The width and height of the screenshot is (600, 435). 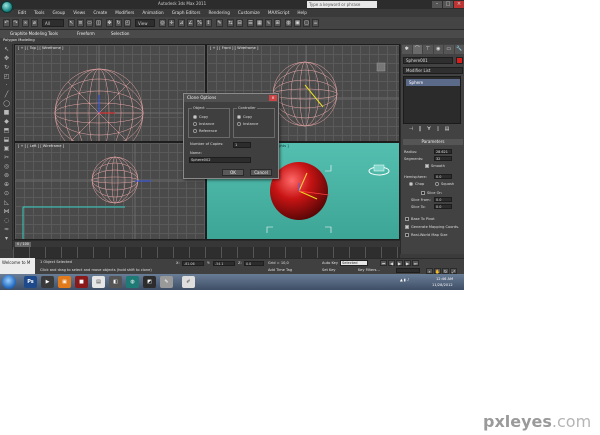 I want to click on menu-views: Views, so click(x=79, y=13).